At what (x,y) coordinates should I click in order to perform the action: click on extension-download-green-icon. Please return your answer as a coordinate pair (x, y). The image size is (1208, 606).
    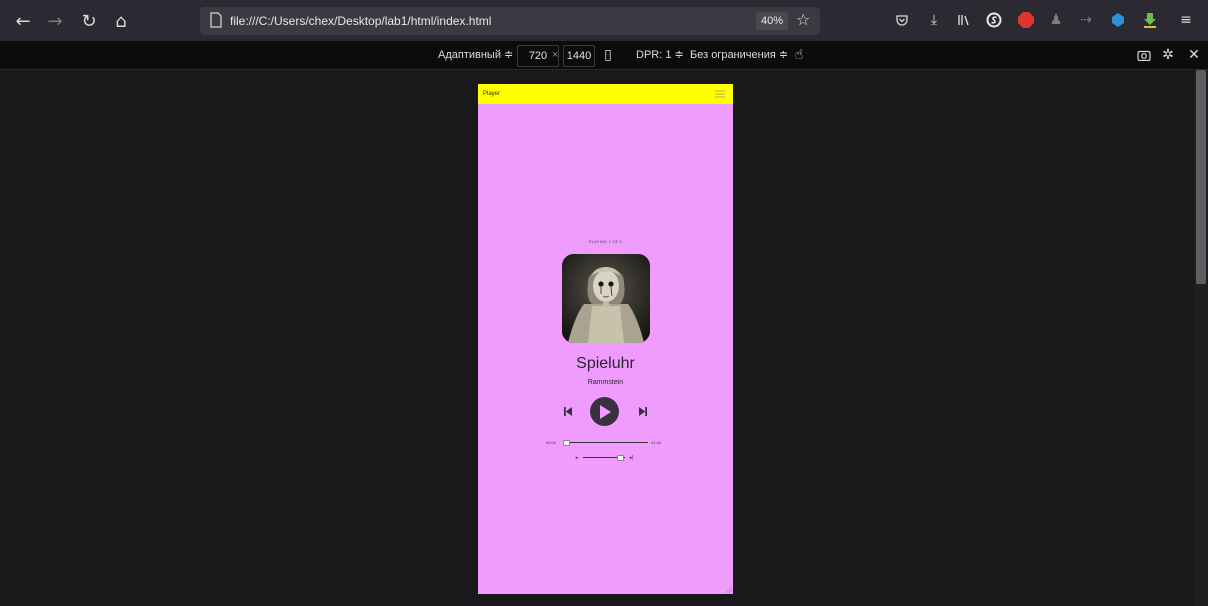
    Looking at the image, I should click on (1150, 20).